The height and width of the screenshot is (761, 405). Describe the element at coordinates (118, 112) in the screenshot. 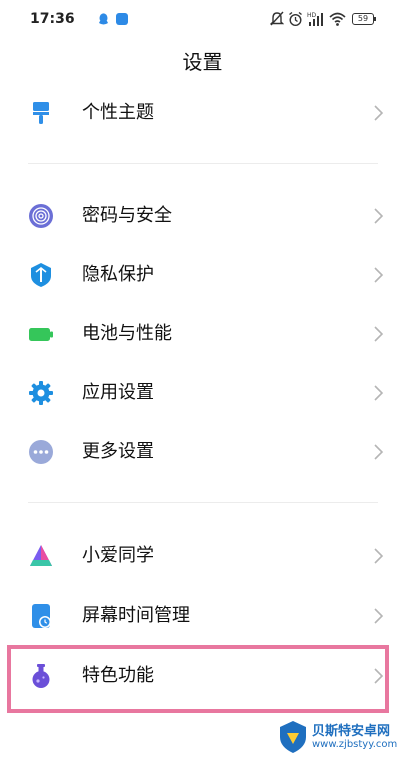

I see `settings-item-label: 个性主题` at that location.